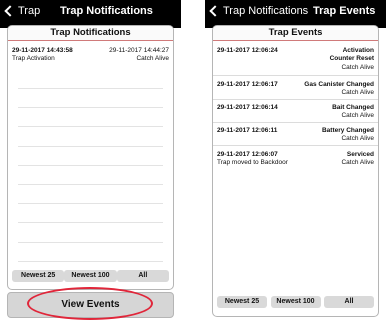 The image size is (389, 323). I want to click on nav-title: Trap Notifications, so click(106, 11).